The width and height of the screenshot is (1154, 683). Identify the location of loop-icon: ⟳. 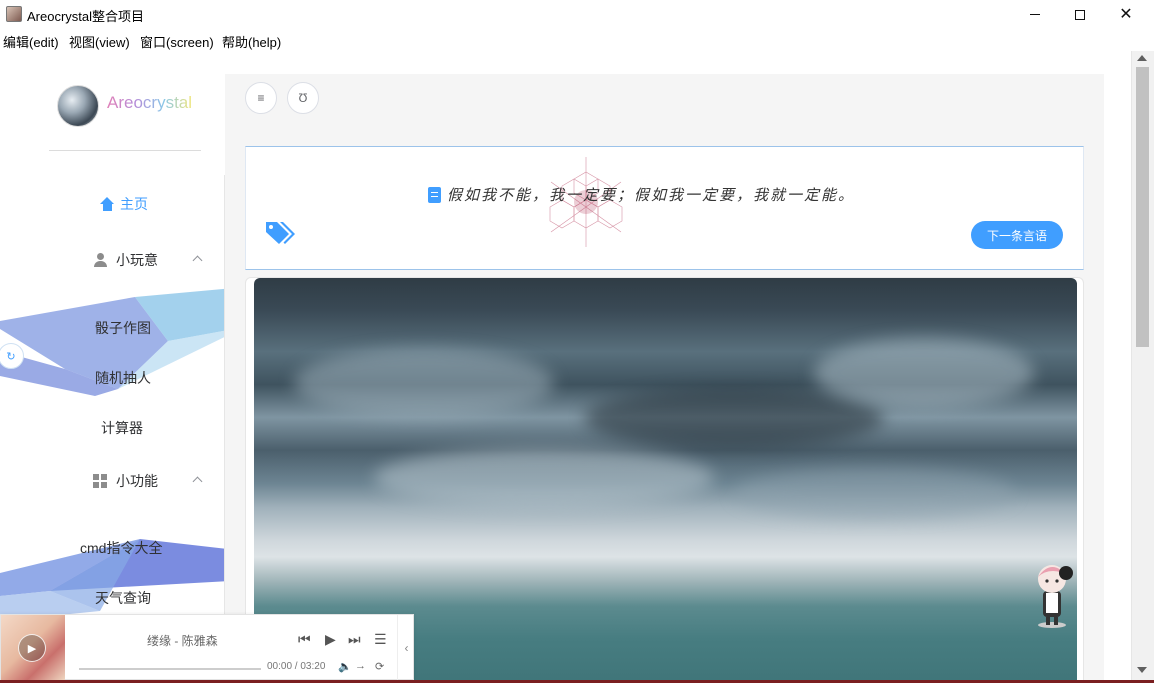
(379, 666).